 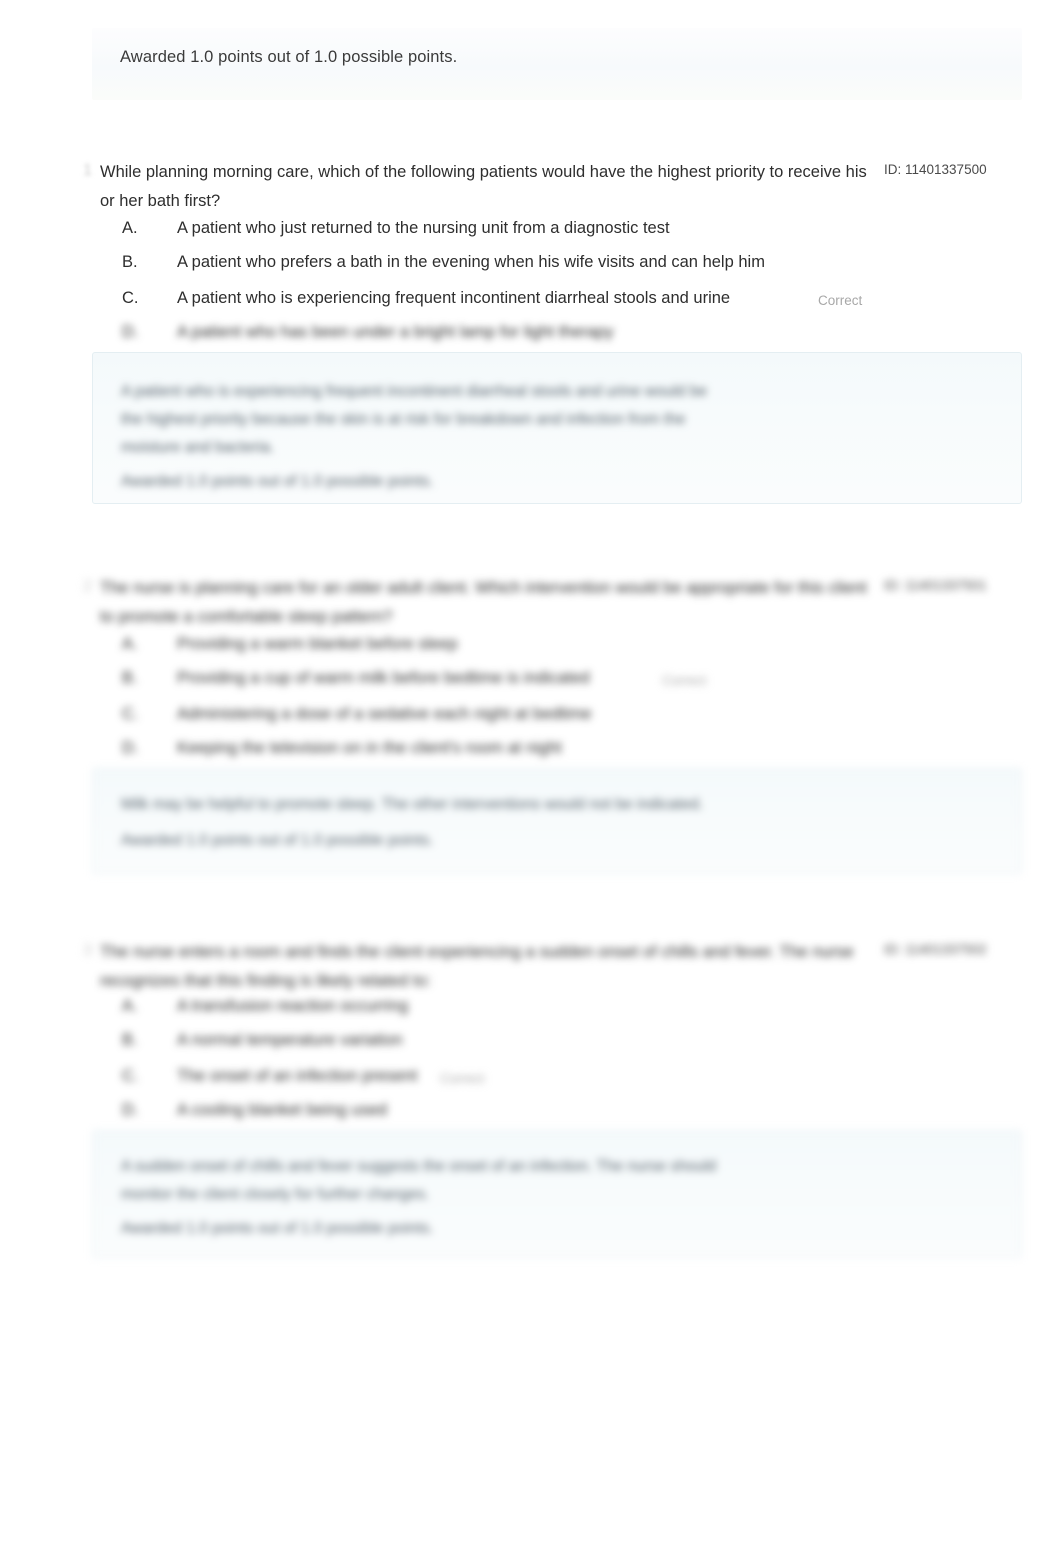 What do you see at coordinates (87, 586) in the screenshot?
I see `question-number-2: 2` at bounding box center [87, 586].